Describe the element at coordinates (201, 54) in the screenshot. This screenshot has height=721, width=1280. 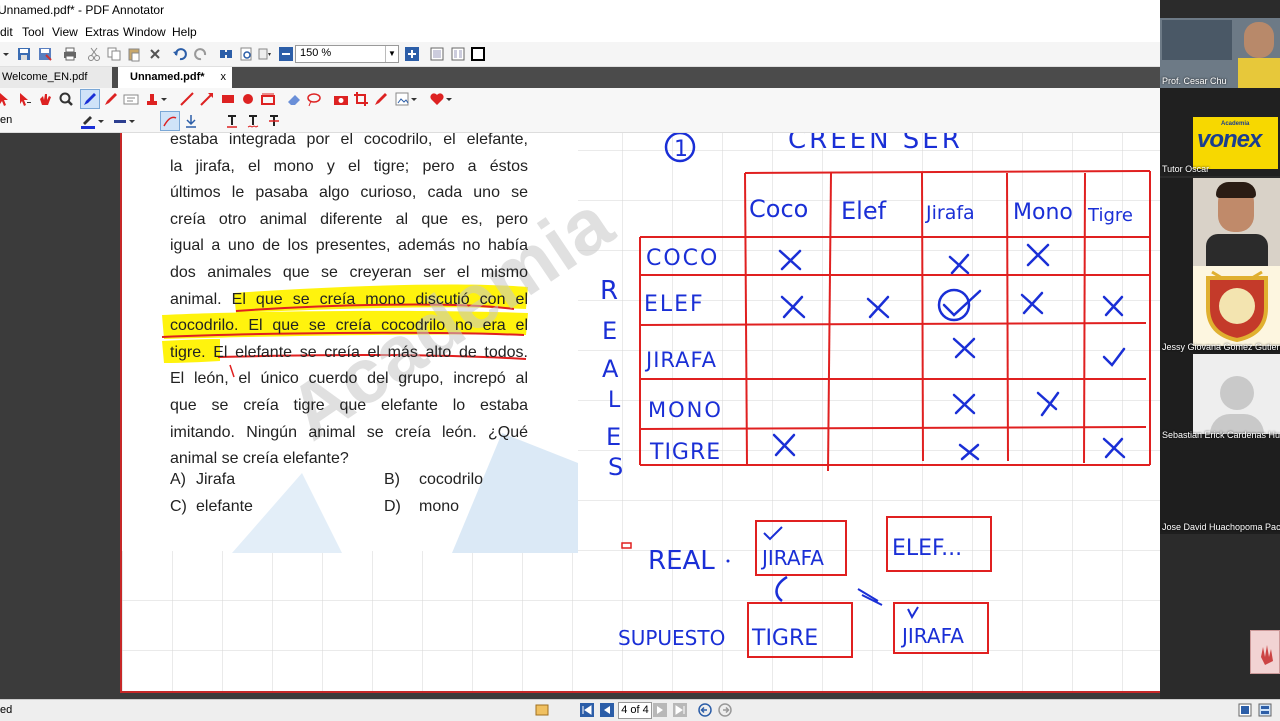
I see `redo-icon` at that location.